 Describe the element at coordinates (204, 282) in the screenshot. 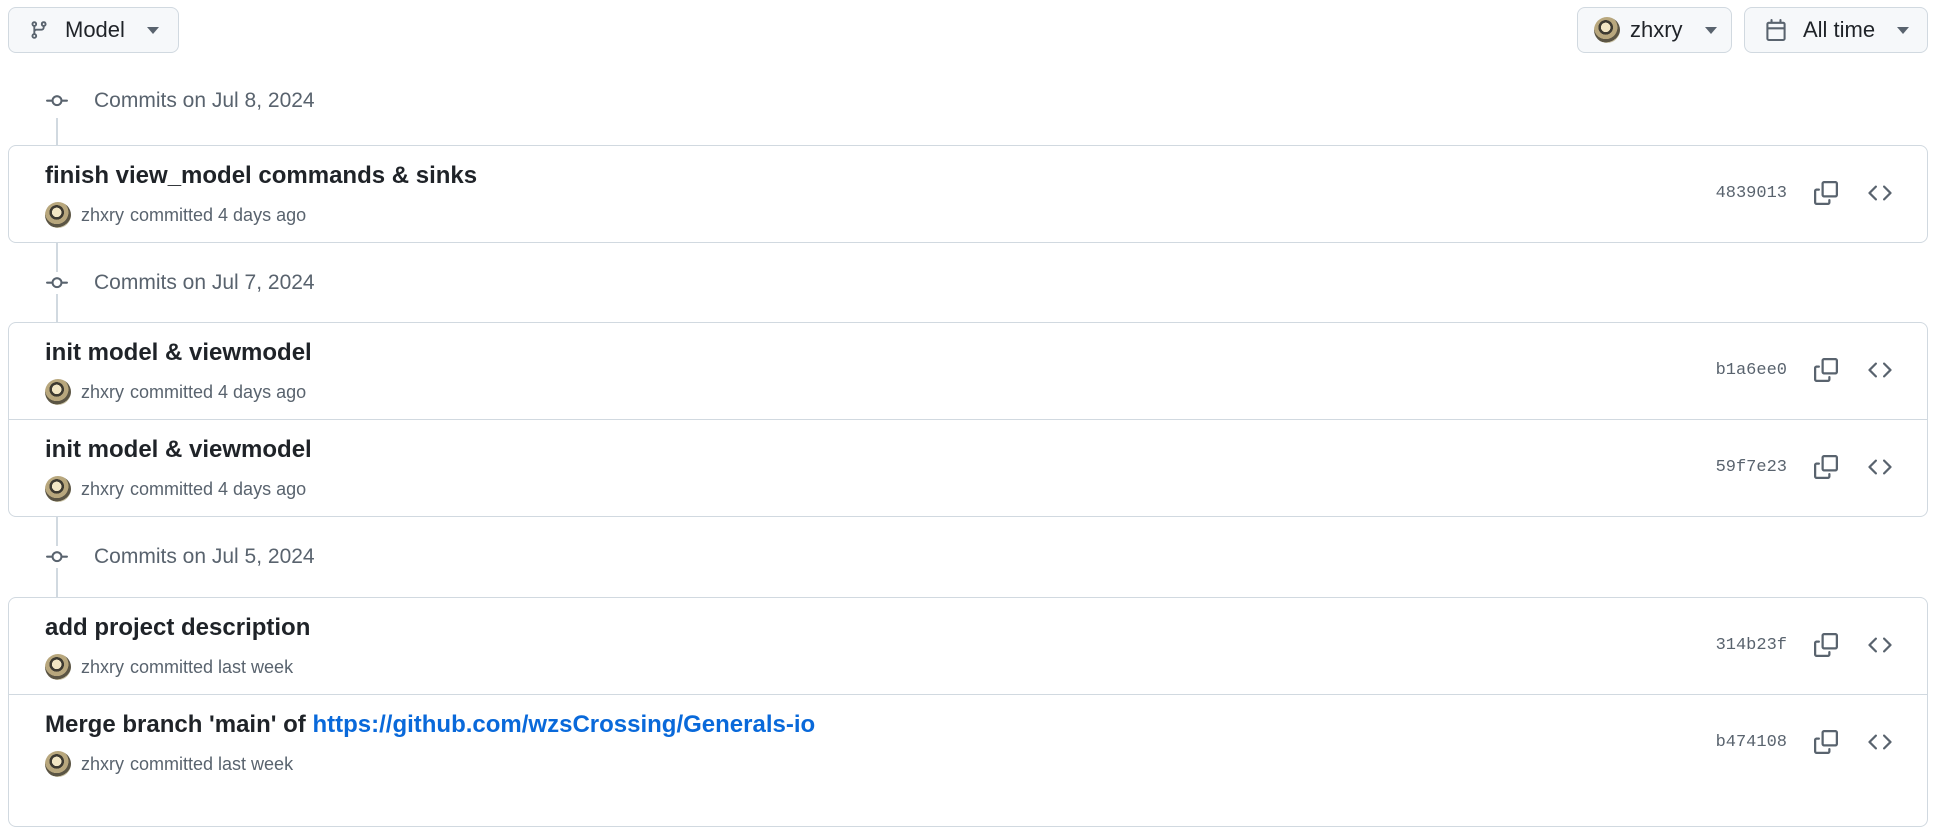

I see `commit-group-date: Commits on Jul 7, 2024` at that location.